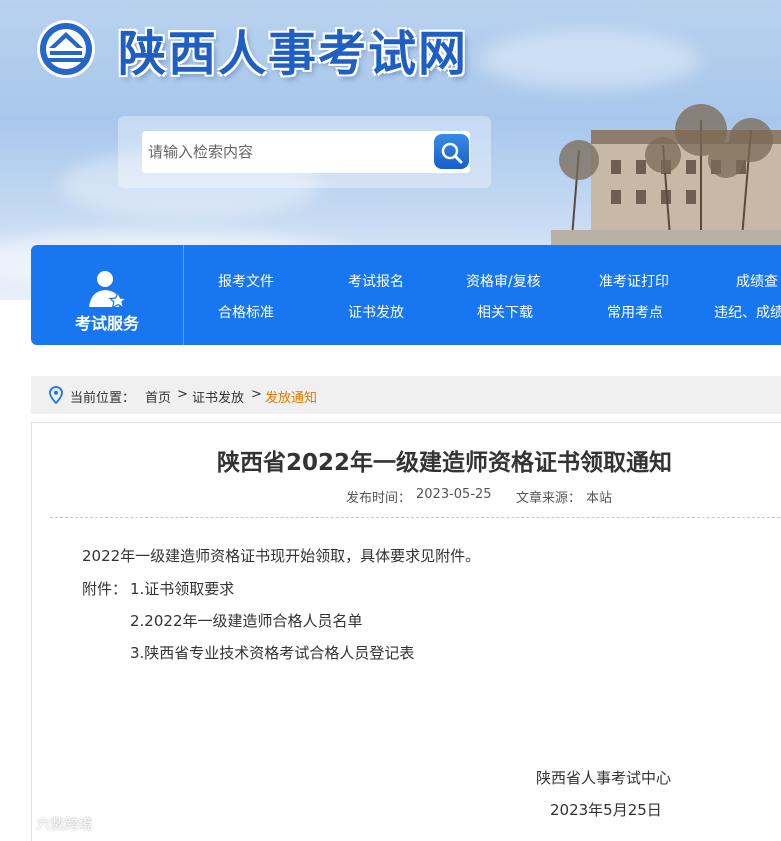 The height and width of the screenshot is (841, 781). What do you see at coordinates (18, 824) in the screenshot?
I see `watermark-logo-icon` at bounding box center [18, 824].